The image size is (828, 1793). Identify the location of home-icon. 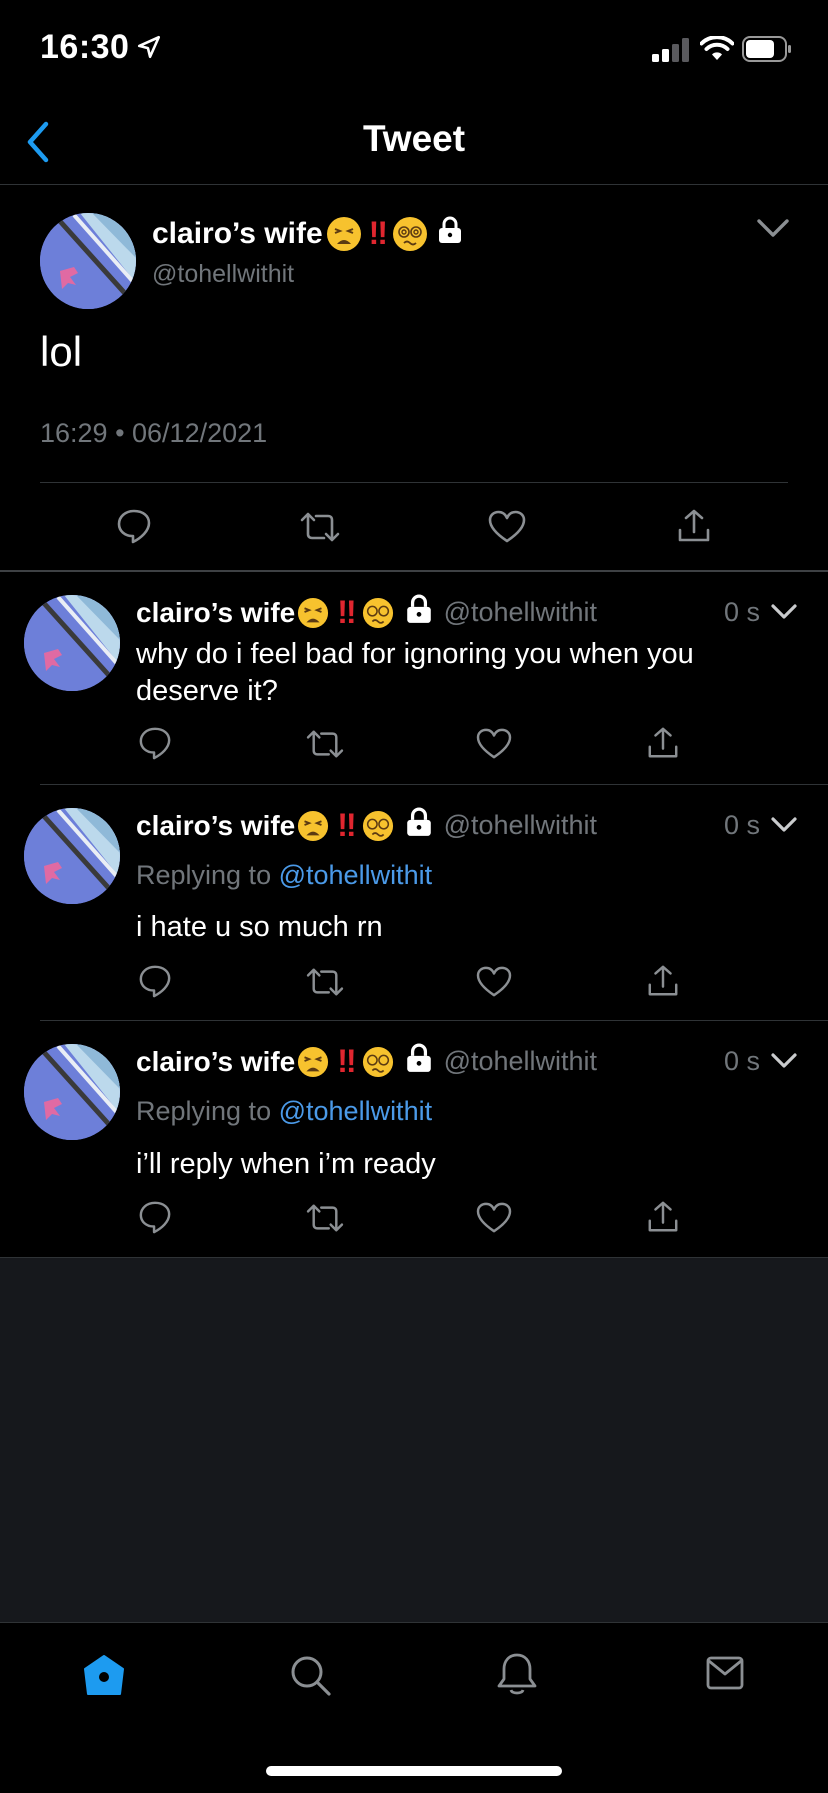
(104, 1675).